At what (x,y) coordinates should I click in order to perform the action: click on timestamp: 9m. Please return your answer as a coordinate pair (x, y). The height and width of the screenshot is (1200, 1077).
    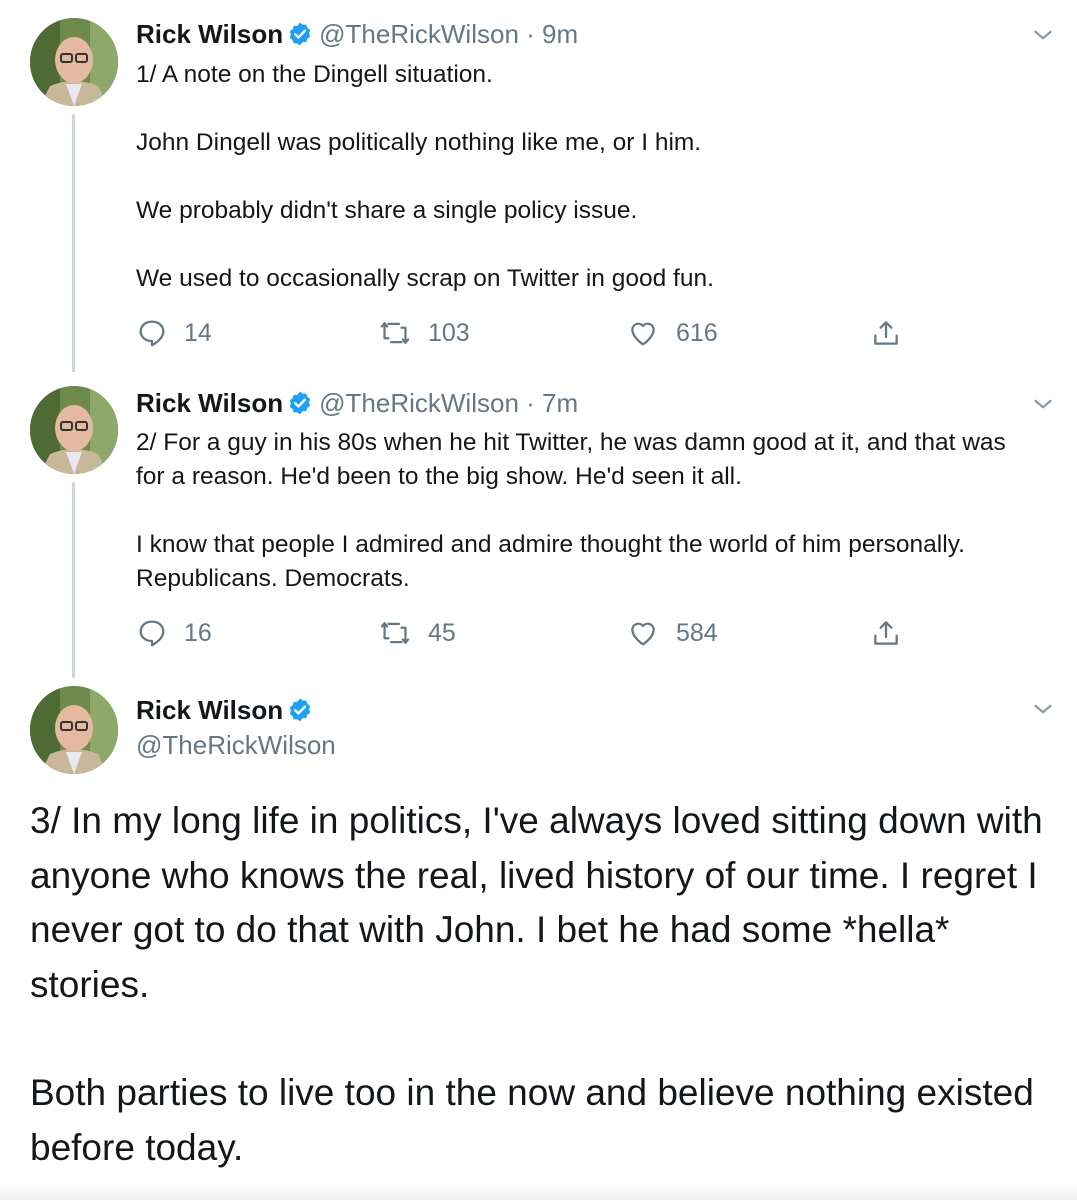
    Looking at the image, I should click on (560, 34).